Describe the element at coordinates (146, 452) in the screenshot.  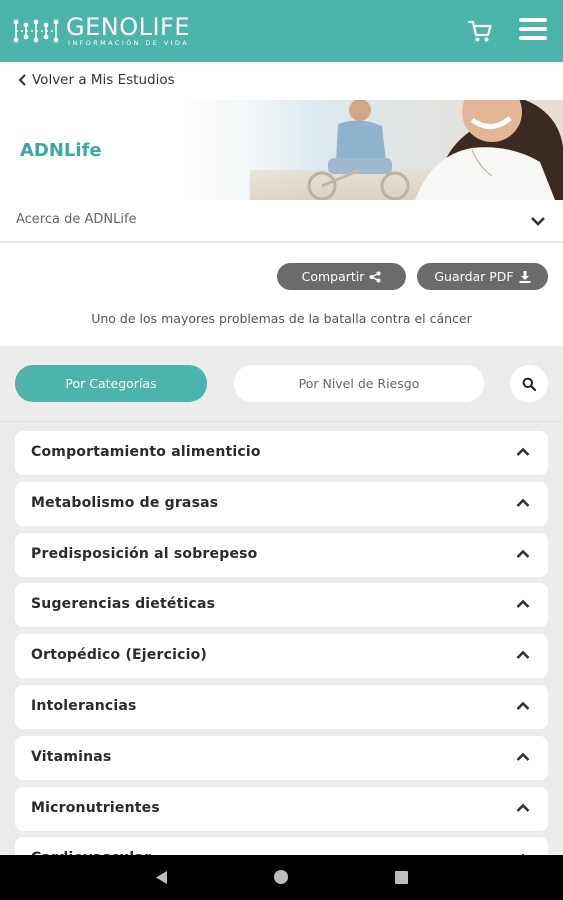
I see `category-label: Comportamiento alimenticio` at that location.